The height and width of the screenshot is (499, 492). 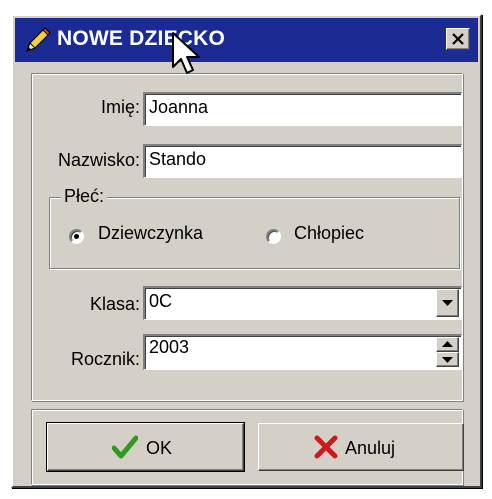 I want to click on year-up-button, so click(x=447, y=344).